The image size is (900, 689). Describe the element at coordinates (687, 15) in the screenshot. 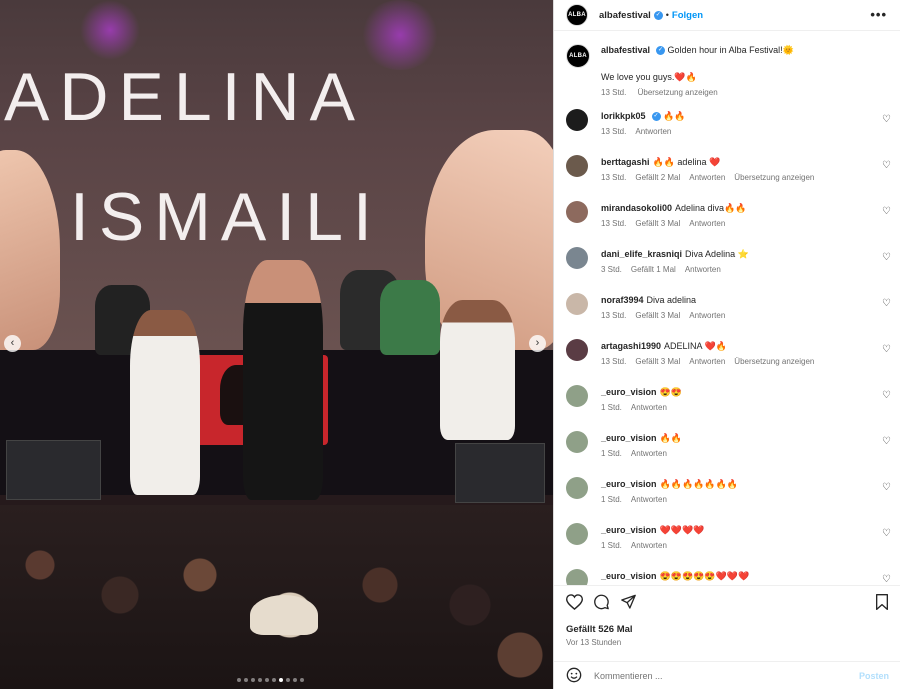

I see `follow-button: Folgen` at that location.